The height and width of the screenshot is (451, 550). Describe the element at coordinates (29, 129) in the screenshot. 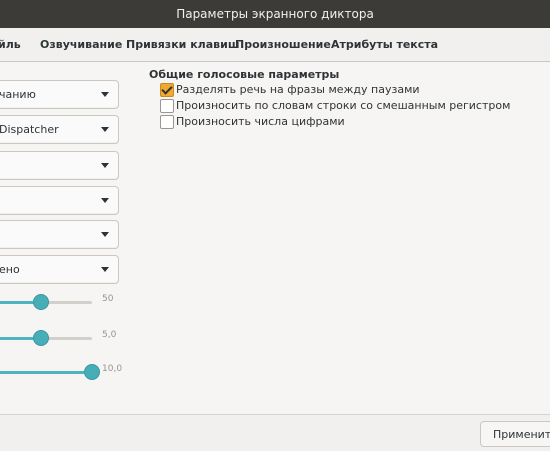

I see `combo-value: Dispatcher` at that location.